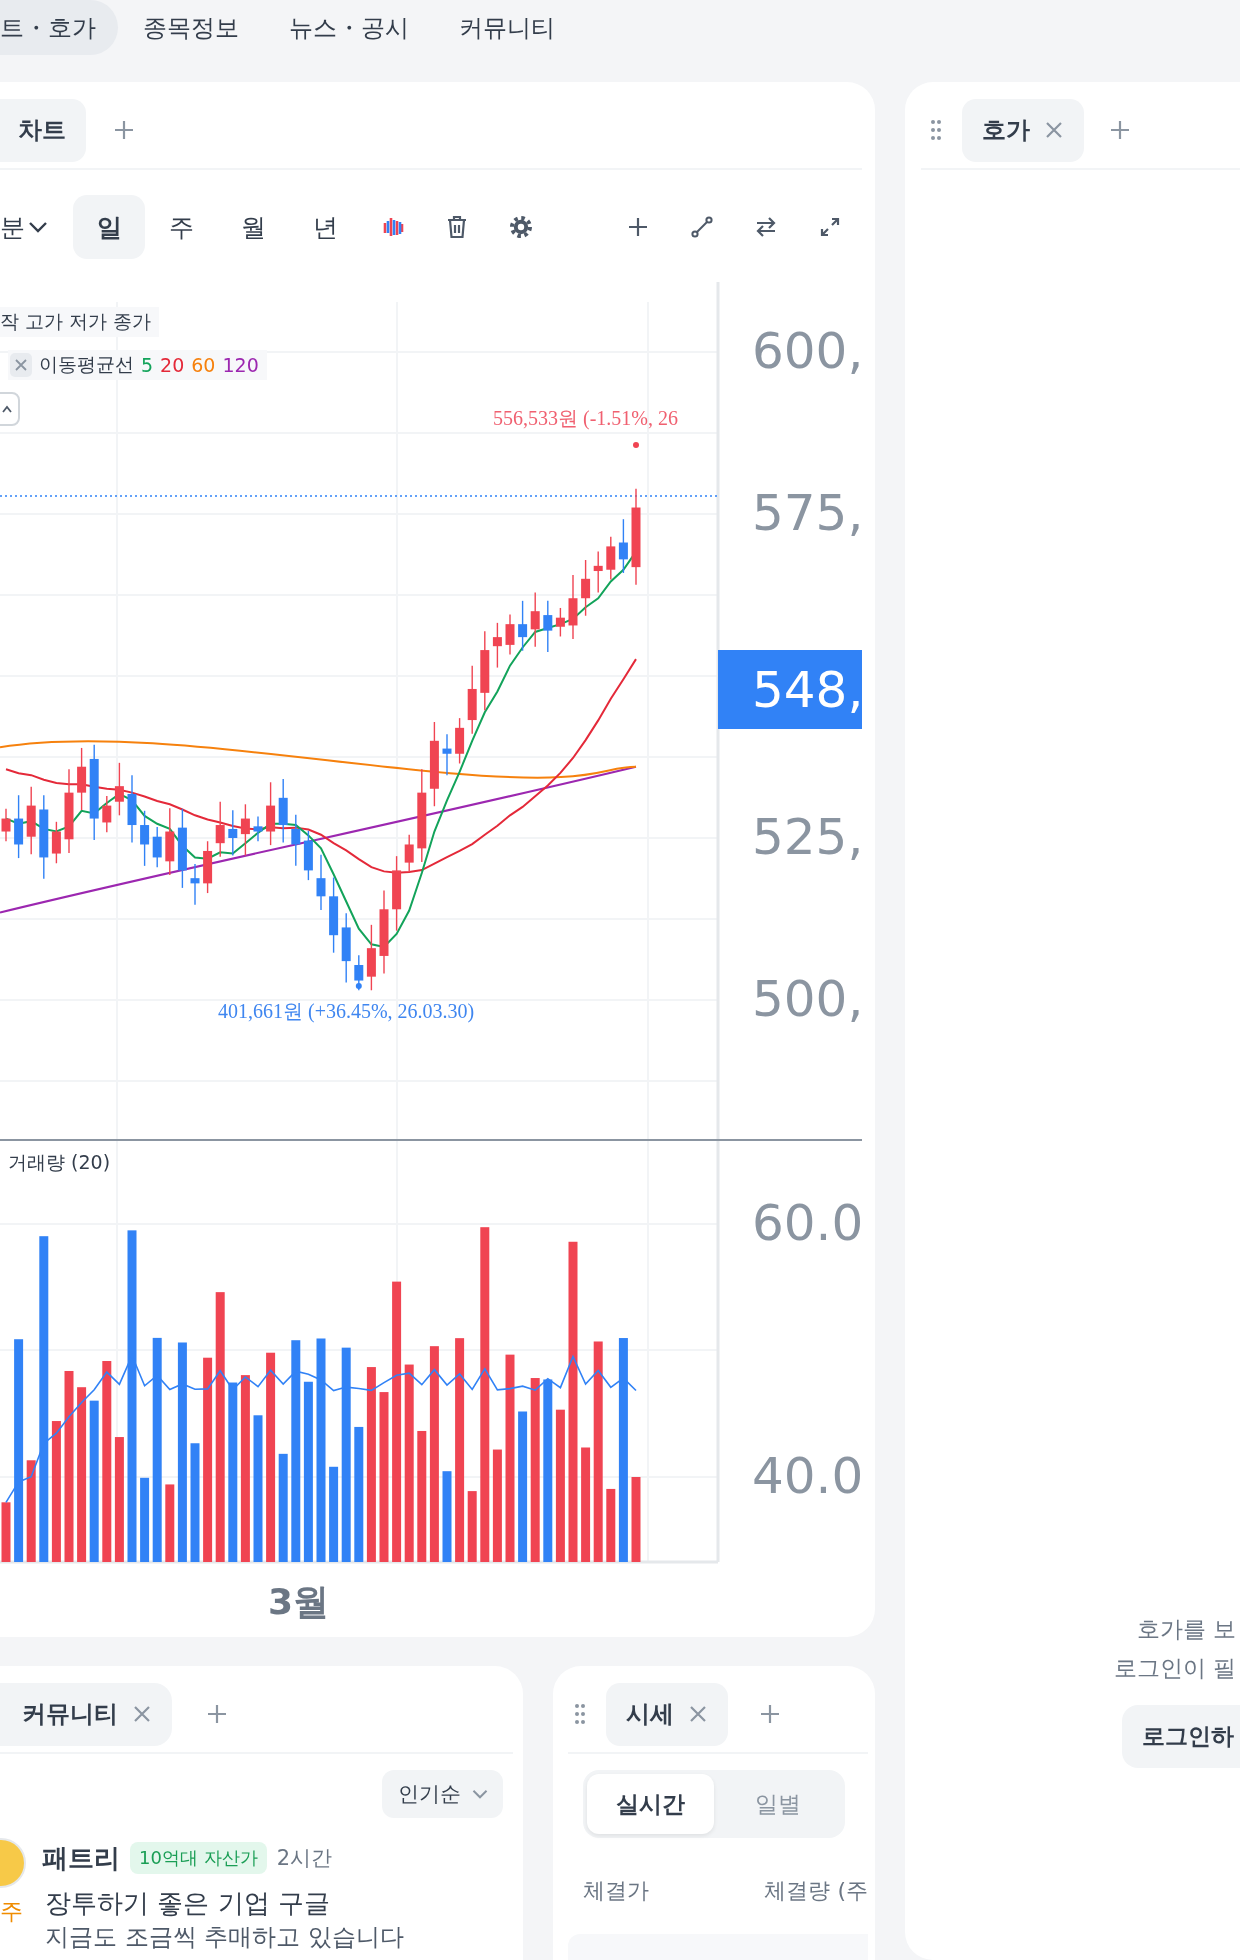  I want to click on panel-tab: 시세, so click(667, 1714).